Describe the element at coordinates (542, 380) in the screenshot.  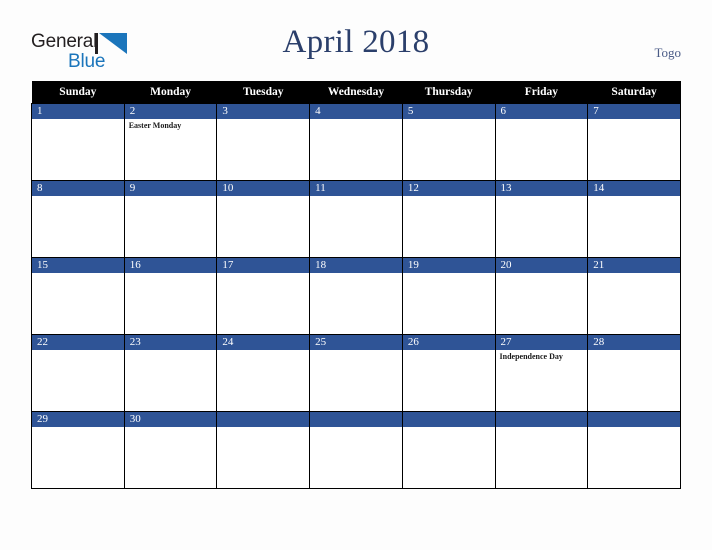
I see `day-cell-body: Independence Day` at that location.